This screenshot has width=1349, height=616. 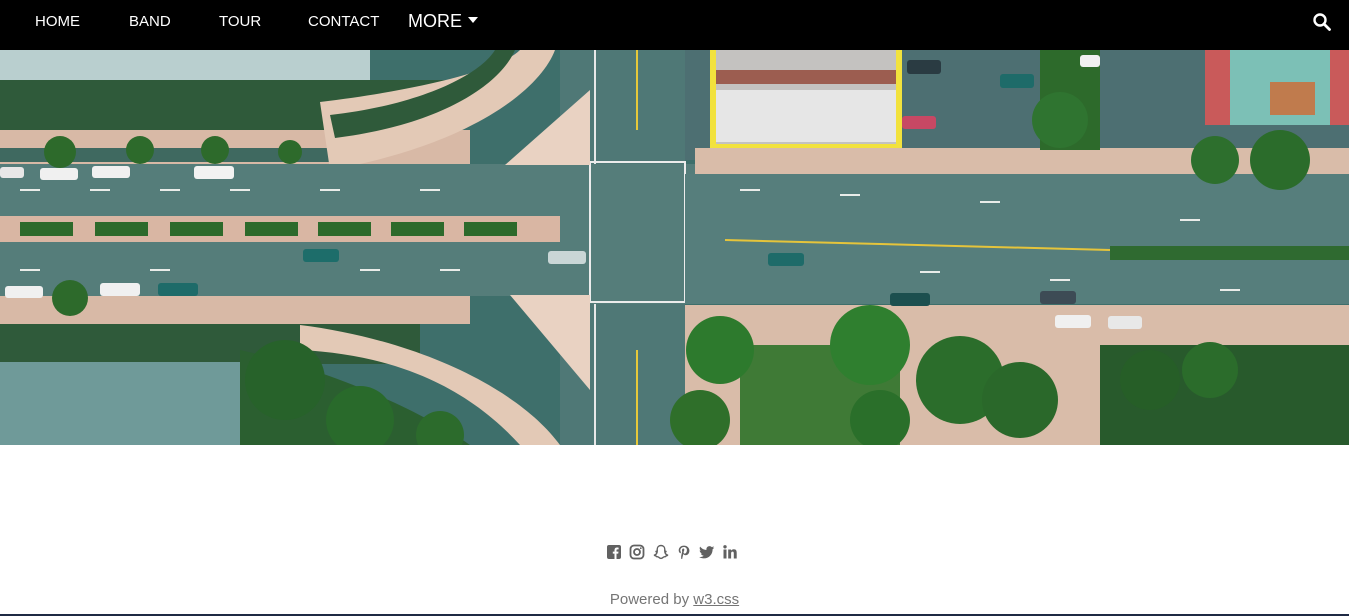 I want to click on powered-by-text: Powered by w3.css, so click(x=674, y=599).